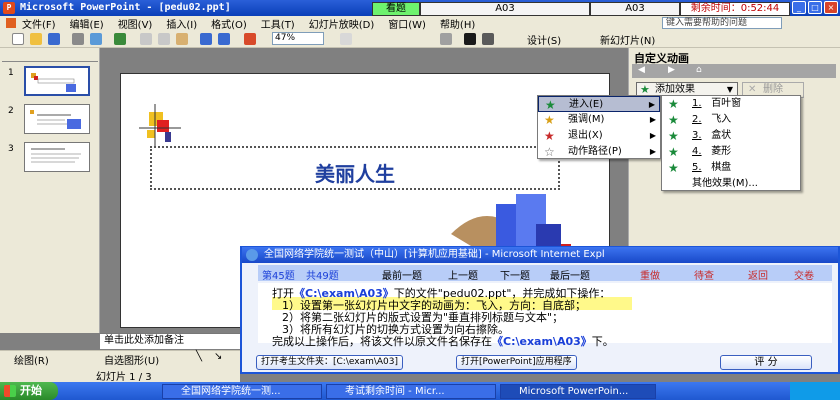  What do you see at coordinates (329, 362) in the screenshot?
I see `open-exam-folder-button: 打开考生文件夹：[C:\exam\A03]` at bounding box center [329, 362].